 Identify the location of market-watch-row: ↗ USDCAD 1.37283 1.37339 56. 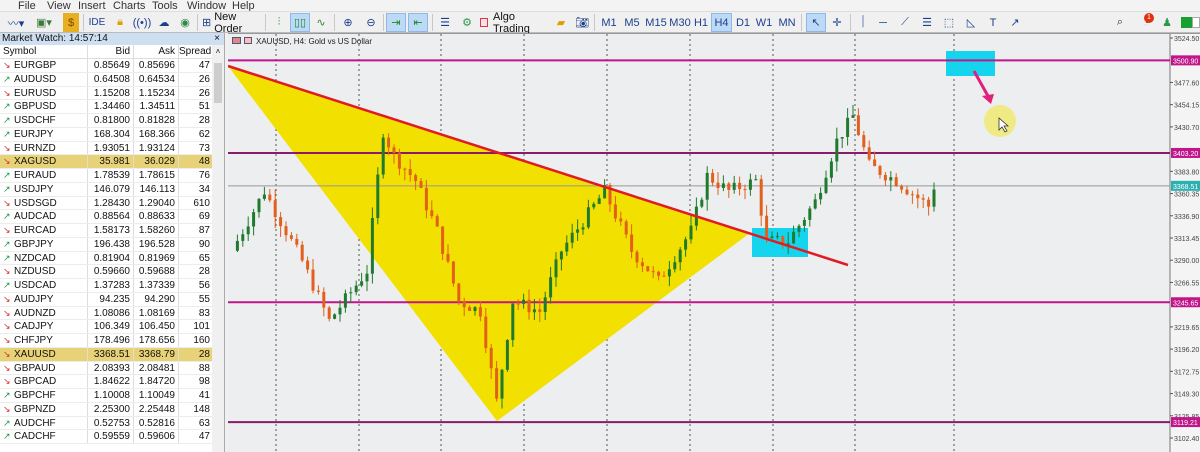
(112, 286).